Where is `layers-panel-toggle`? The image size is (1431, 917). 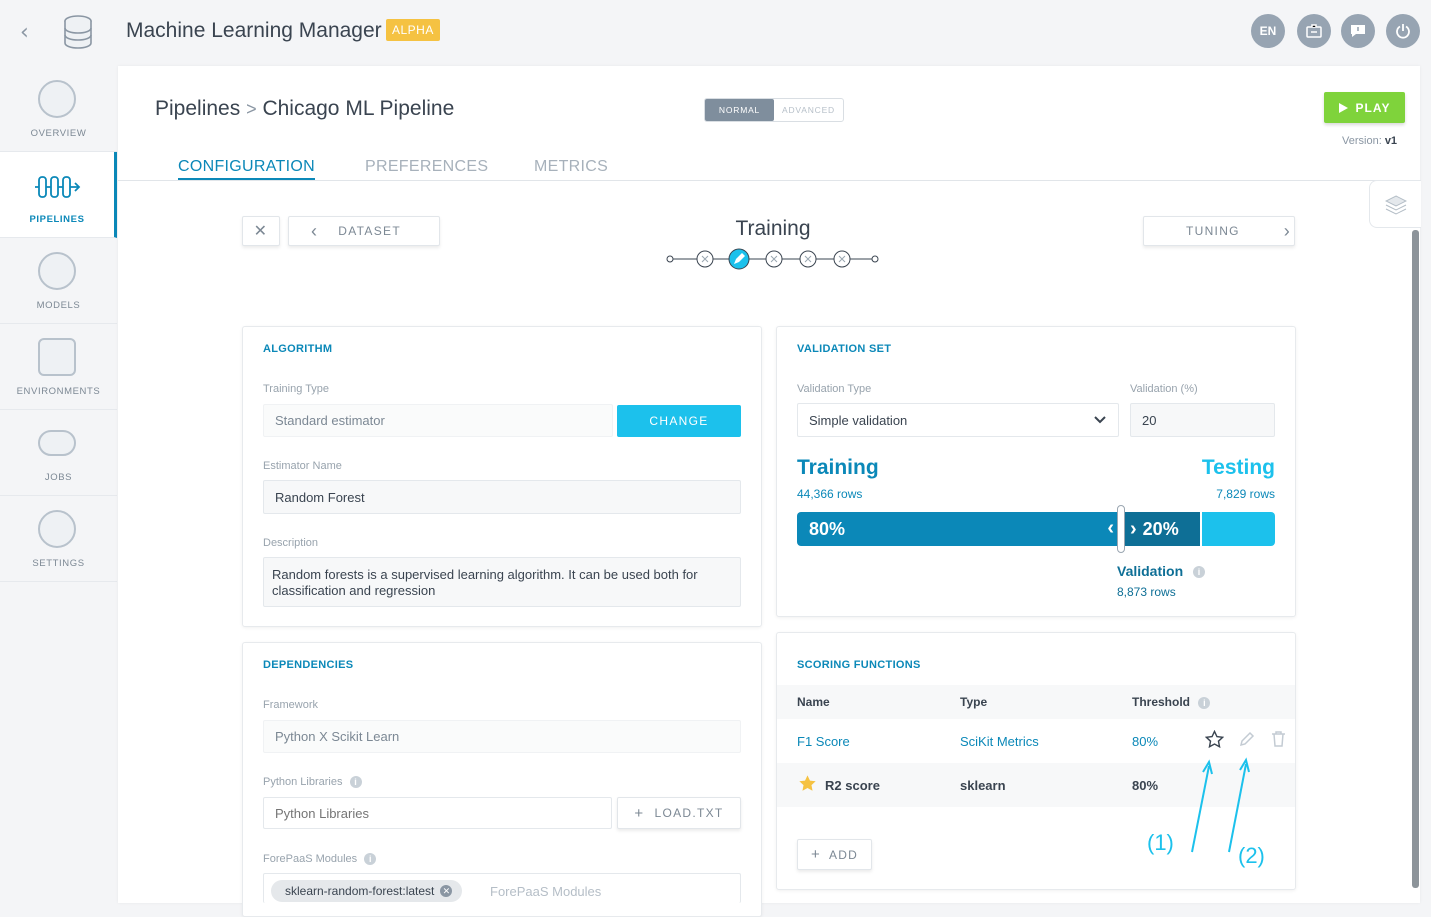
layers-panel-toggle is located at coordinates (1395, 204).